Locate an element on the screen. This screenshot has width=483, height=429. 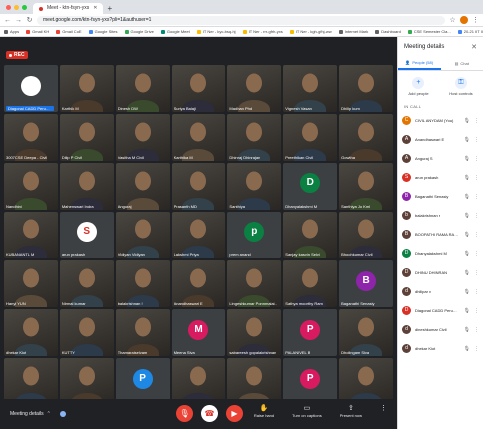
participant-tile: Dinesh DW is located at coordinates (142, 88).